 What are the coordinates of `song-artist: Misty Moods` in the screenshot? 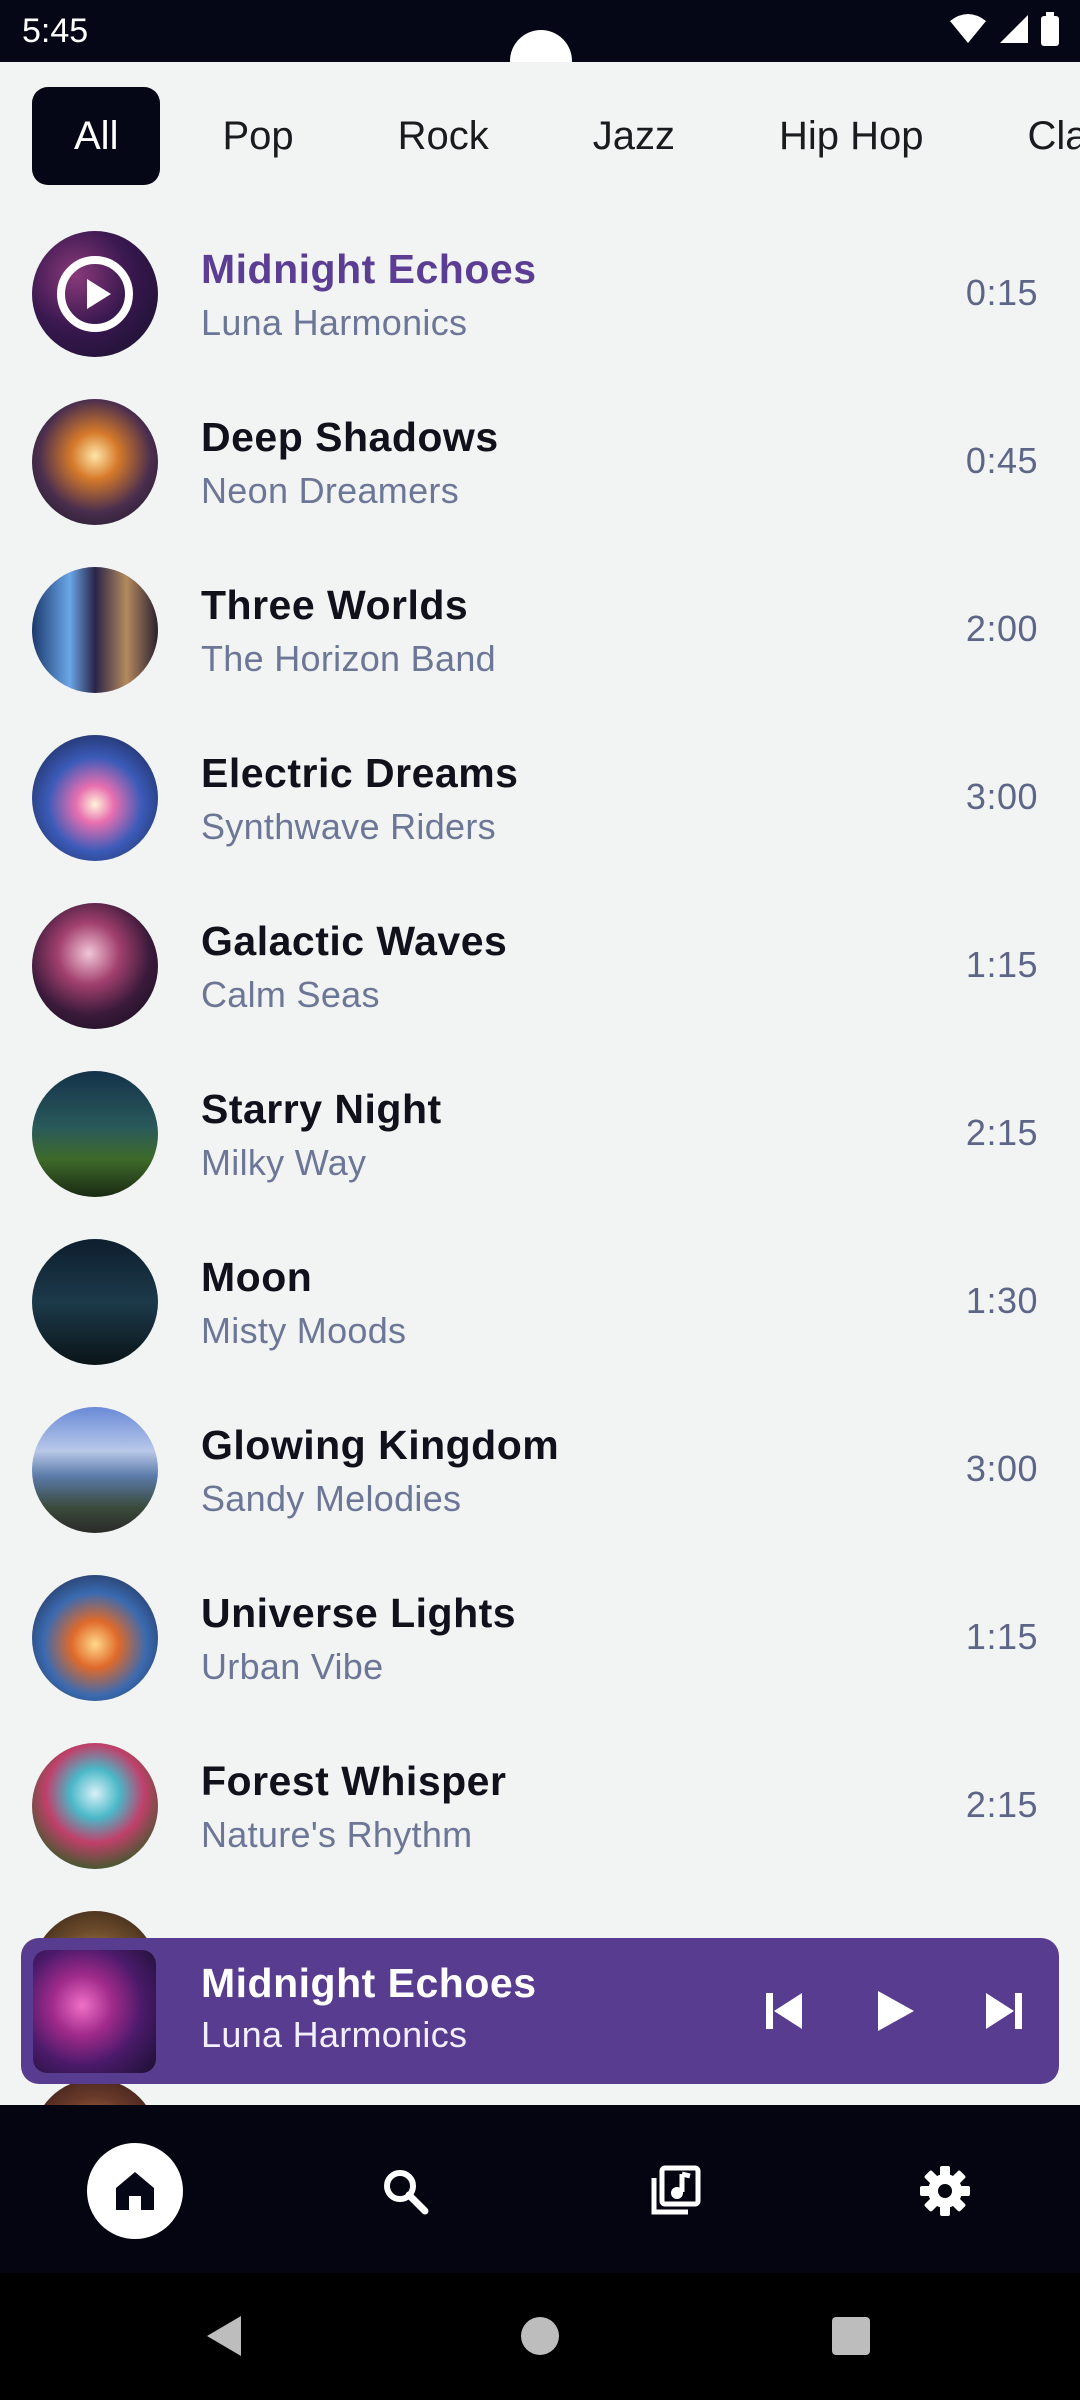 It's located at (304, 1330).